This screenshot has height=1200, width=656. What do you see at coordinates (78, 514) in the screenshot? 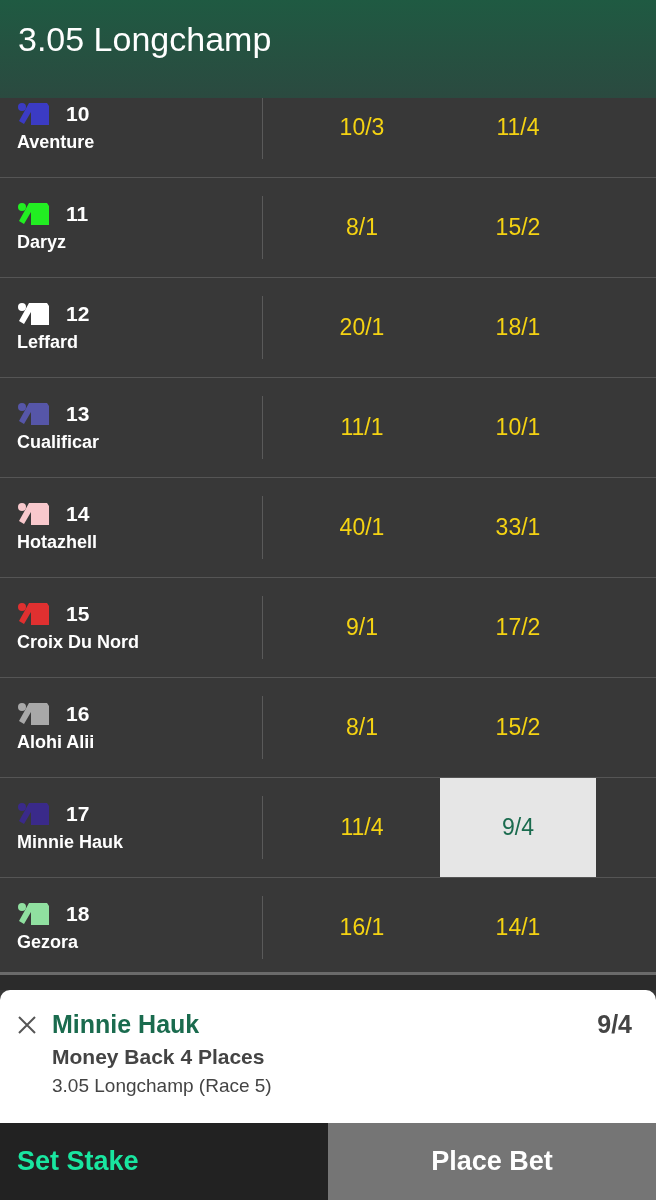
I see `runner-number: 14` at bounding box center [78, 514].